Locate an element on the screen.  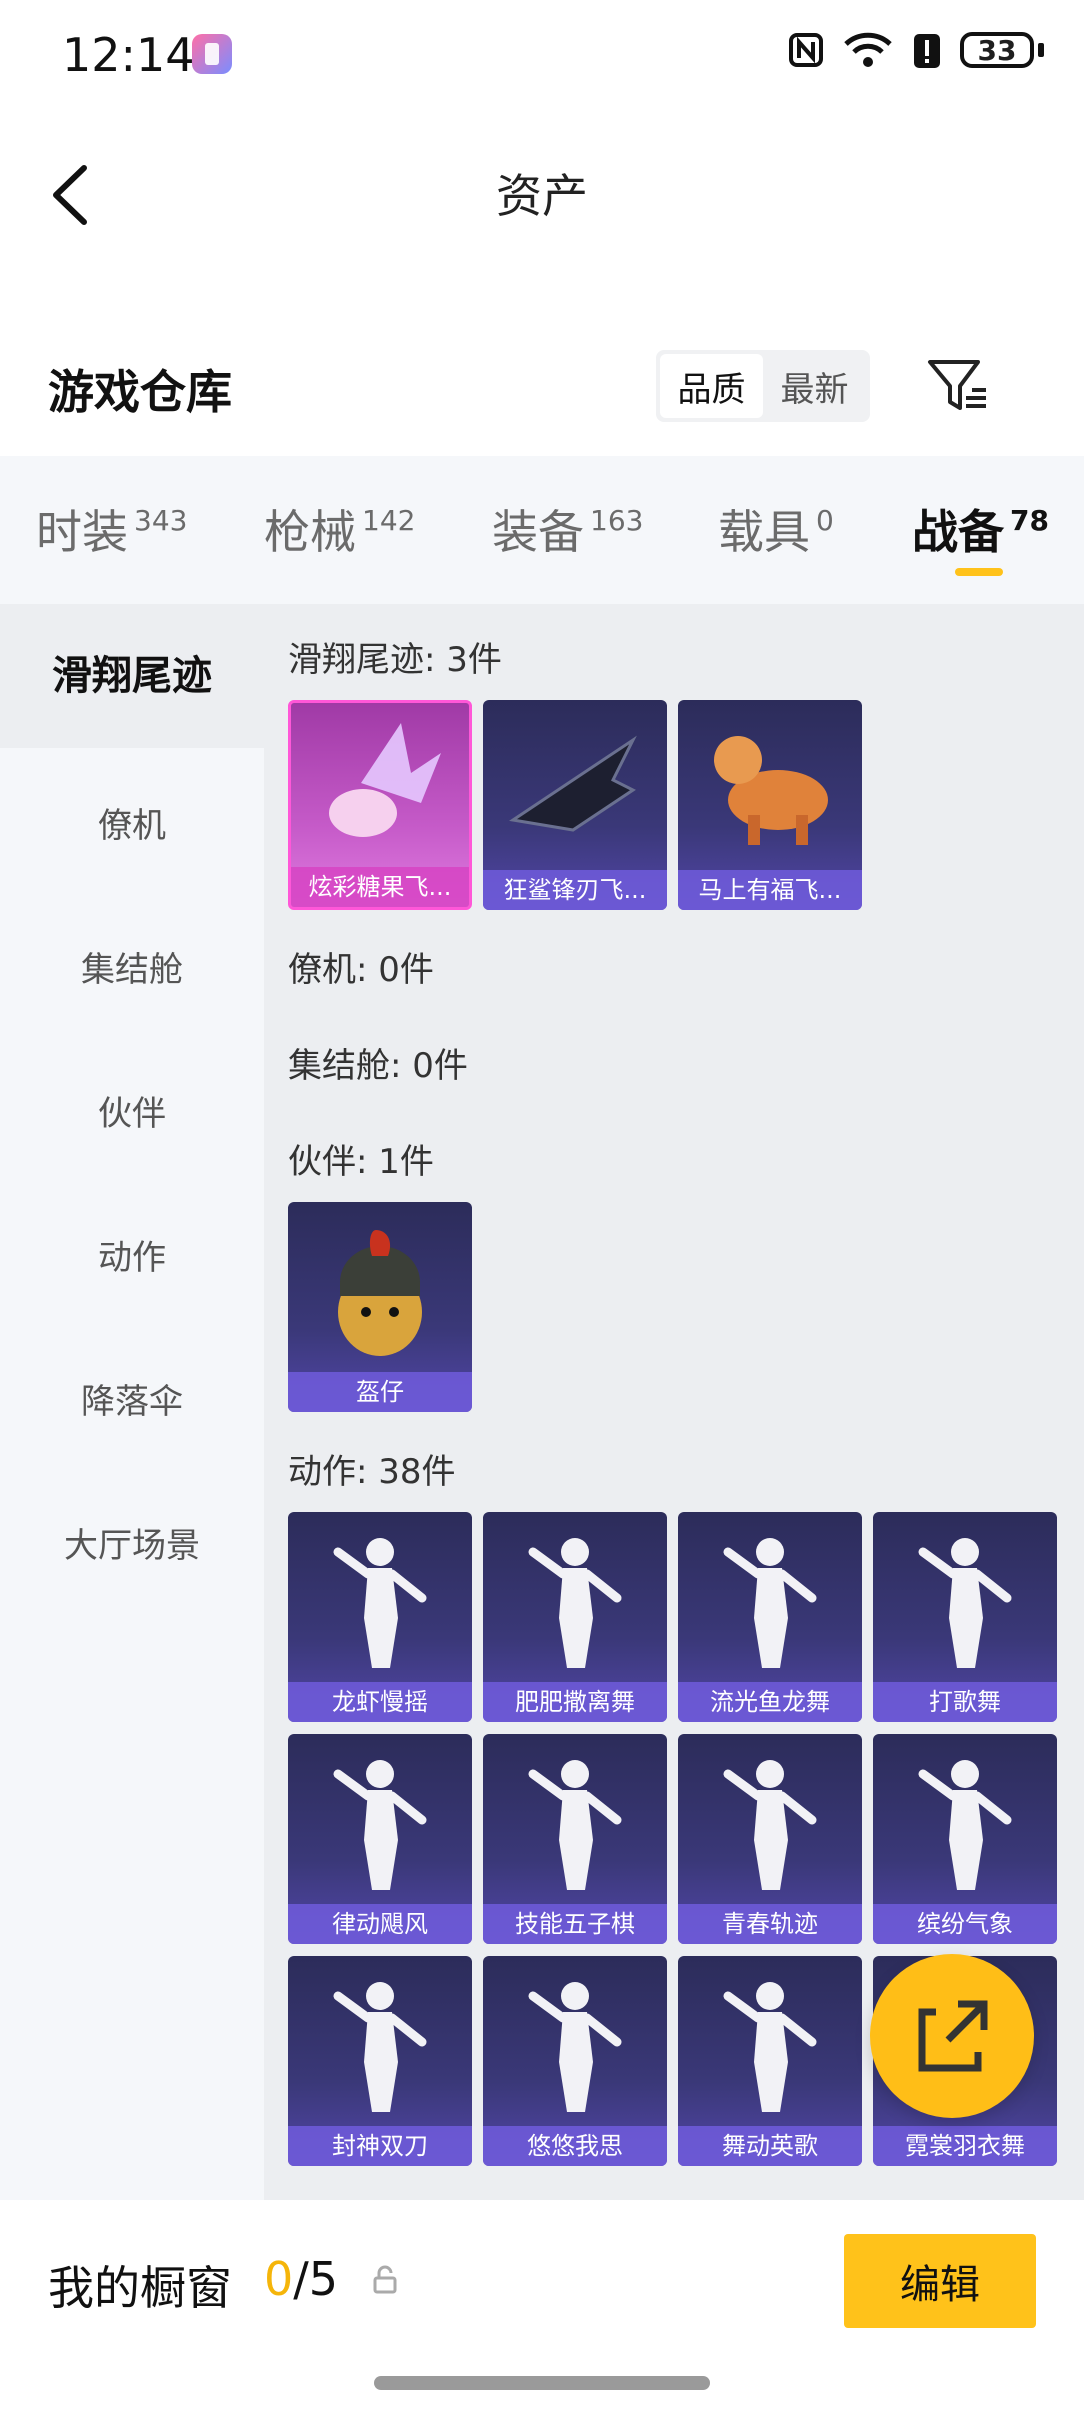
emote-label: 悠悠我思 is located at coordinates (575, 2146).